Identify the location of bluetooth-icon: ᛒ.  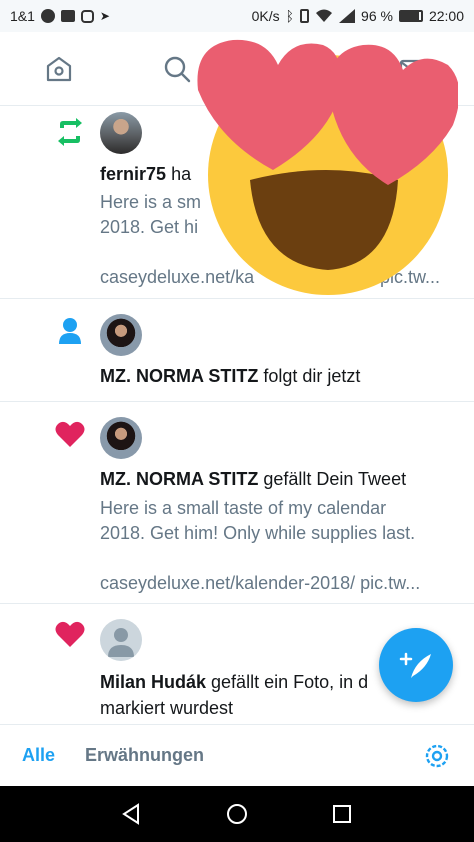
(290, 16).